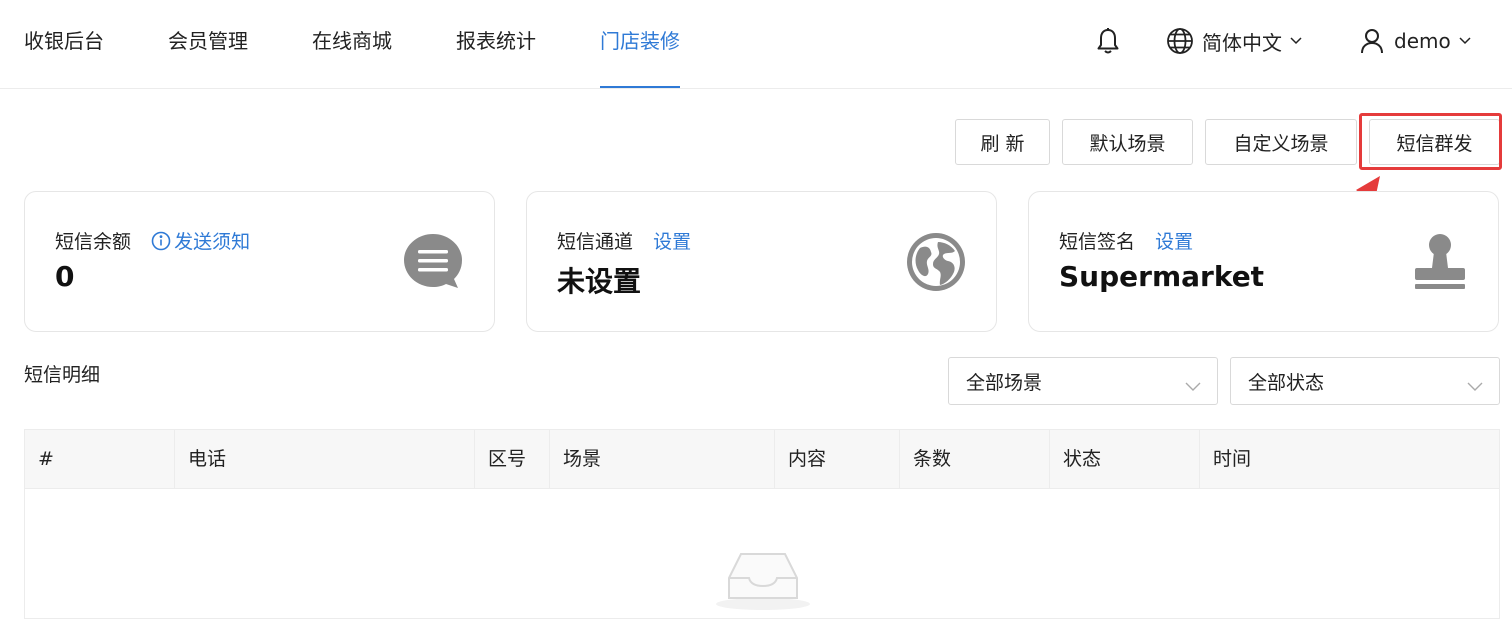 Image resolution: width=1512 pixels, height=619 pixels. I want to click on nav-item-online-mall: 在线商城, so click(352, 44).